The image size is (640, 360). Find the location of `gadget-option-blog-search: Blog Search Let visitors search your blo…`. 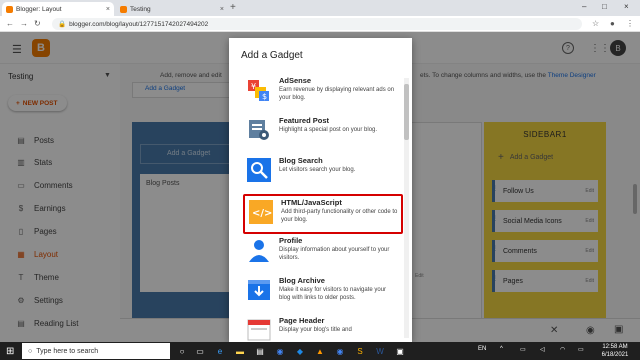

gadget-option-blog-search: Blog Search Let visitors search your blo… is located at coordinates (323, 174).